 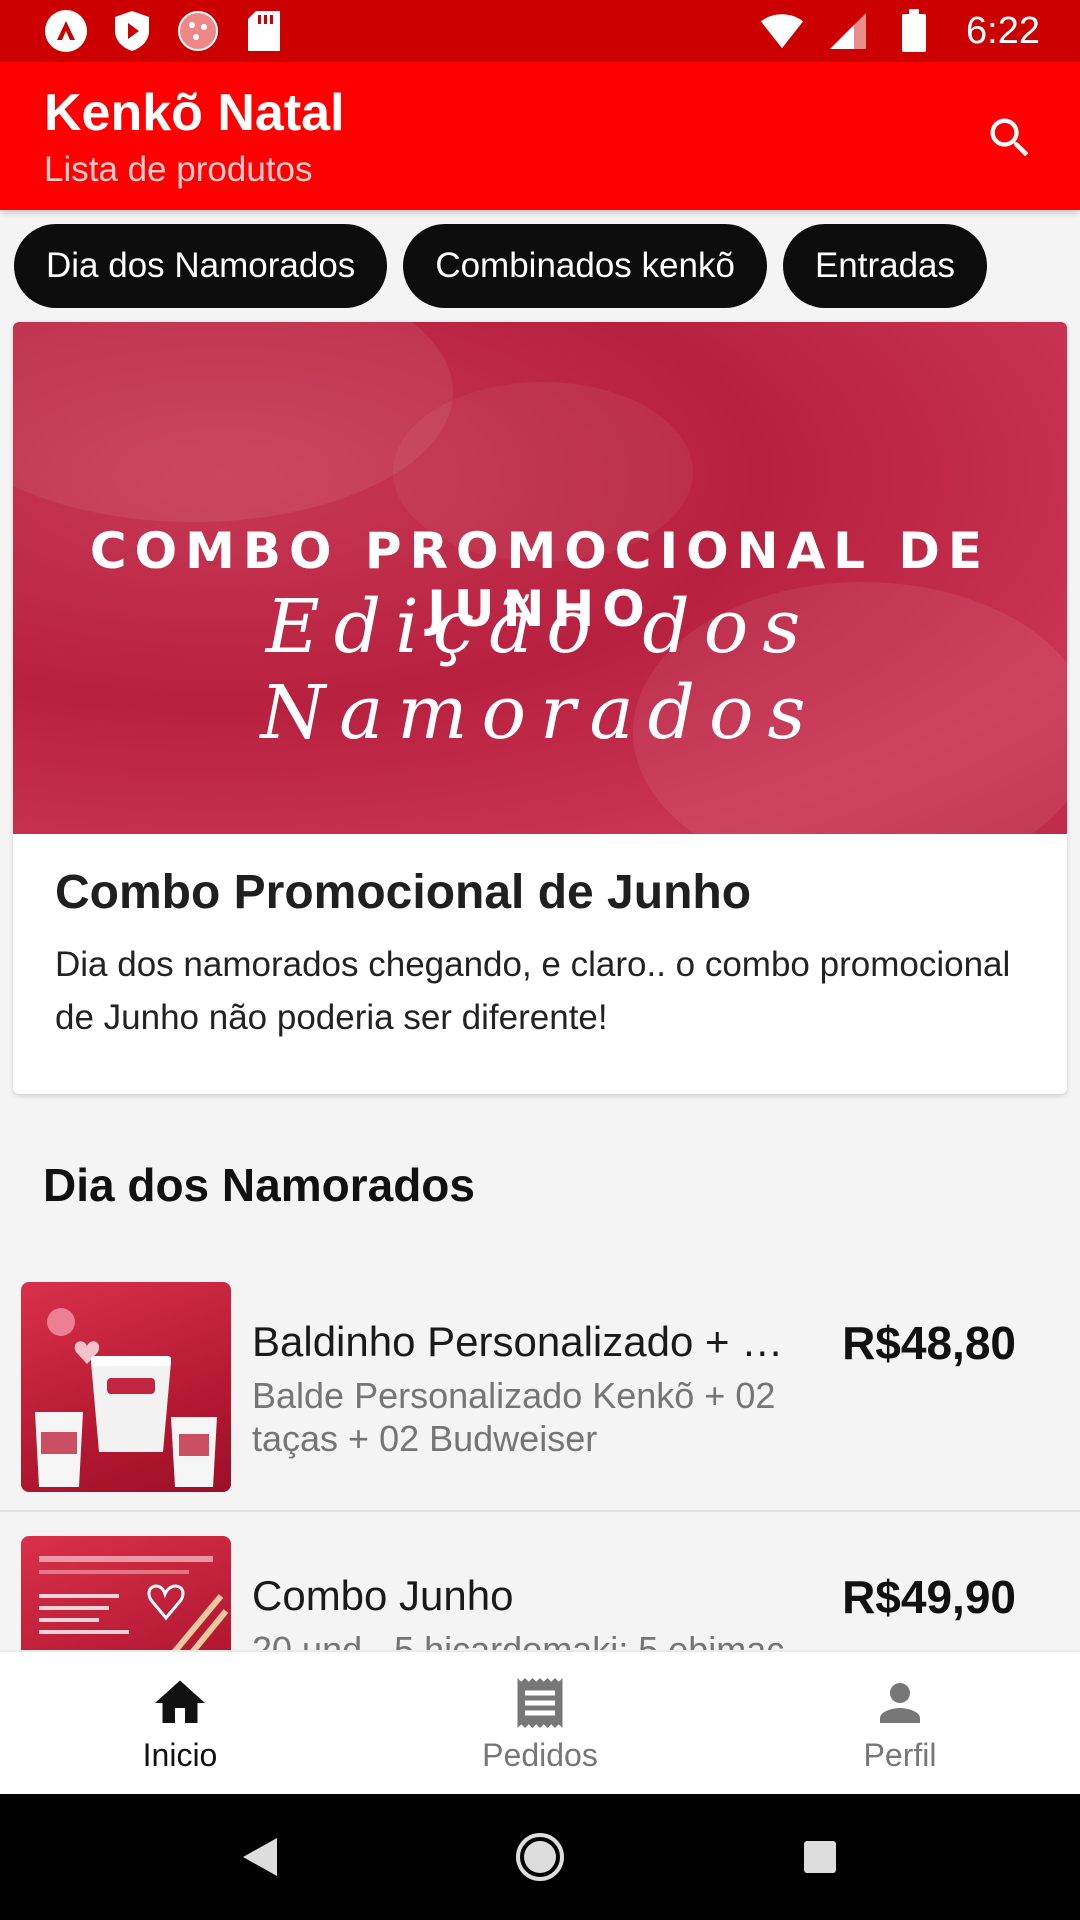 What do you see at coordinates (820, 1857) in the screenshot?
I see `recents-icon` at bounding box center [820, 1857].